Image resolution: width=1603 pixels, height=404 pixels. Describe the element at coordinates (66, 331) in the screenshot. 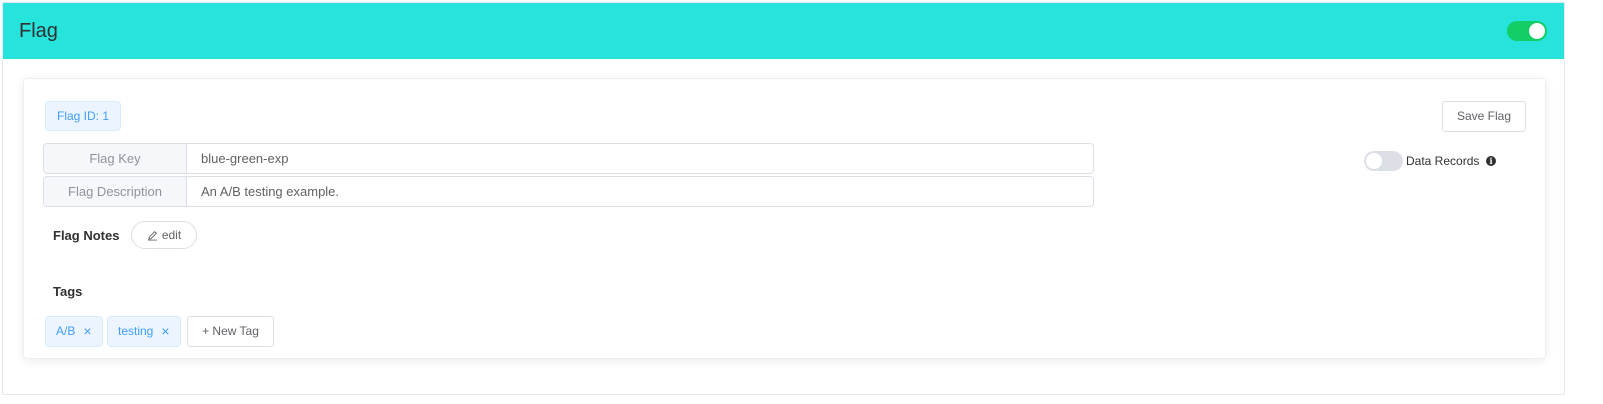

I see `tag-label: A/B` at that location.